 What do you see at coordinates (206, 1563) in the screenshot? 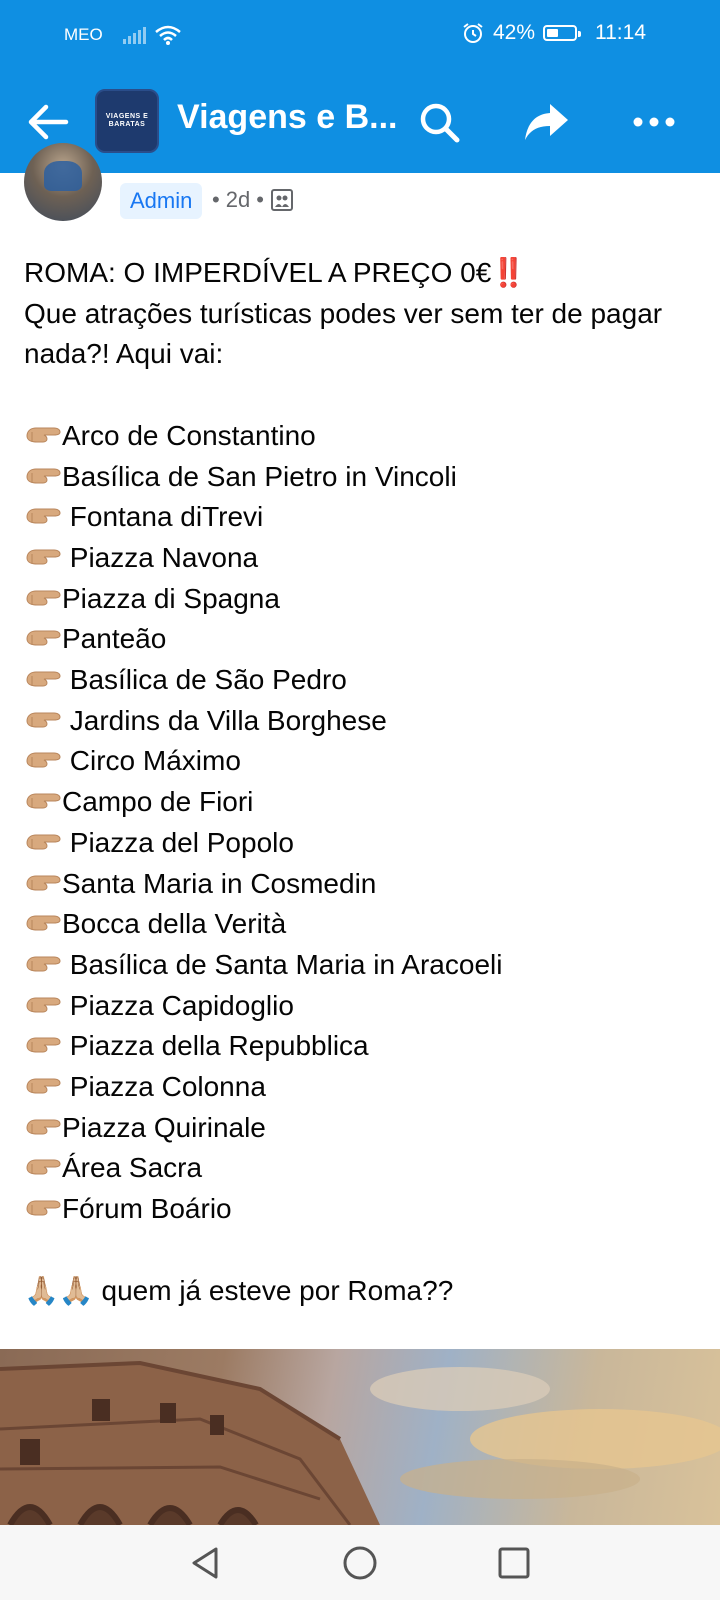
I see `back-triangle-icon` at bounding box center [206, 1563].